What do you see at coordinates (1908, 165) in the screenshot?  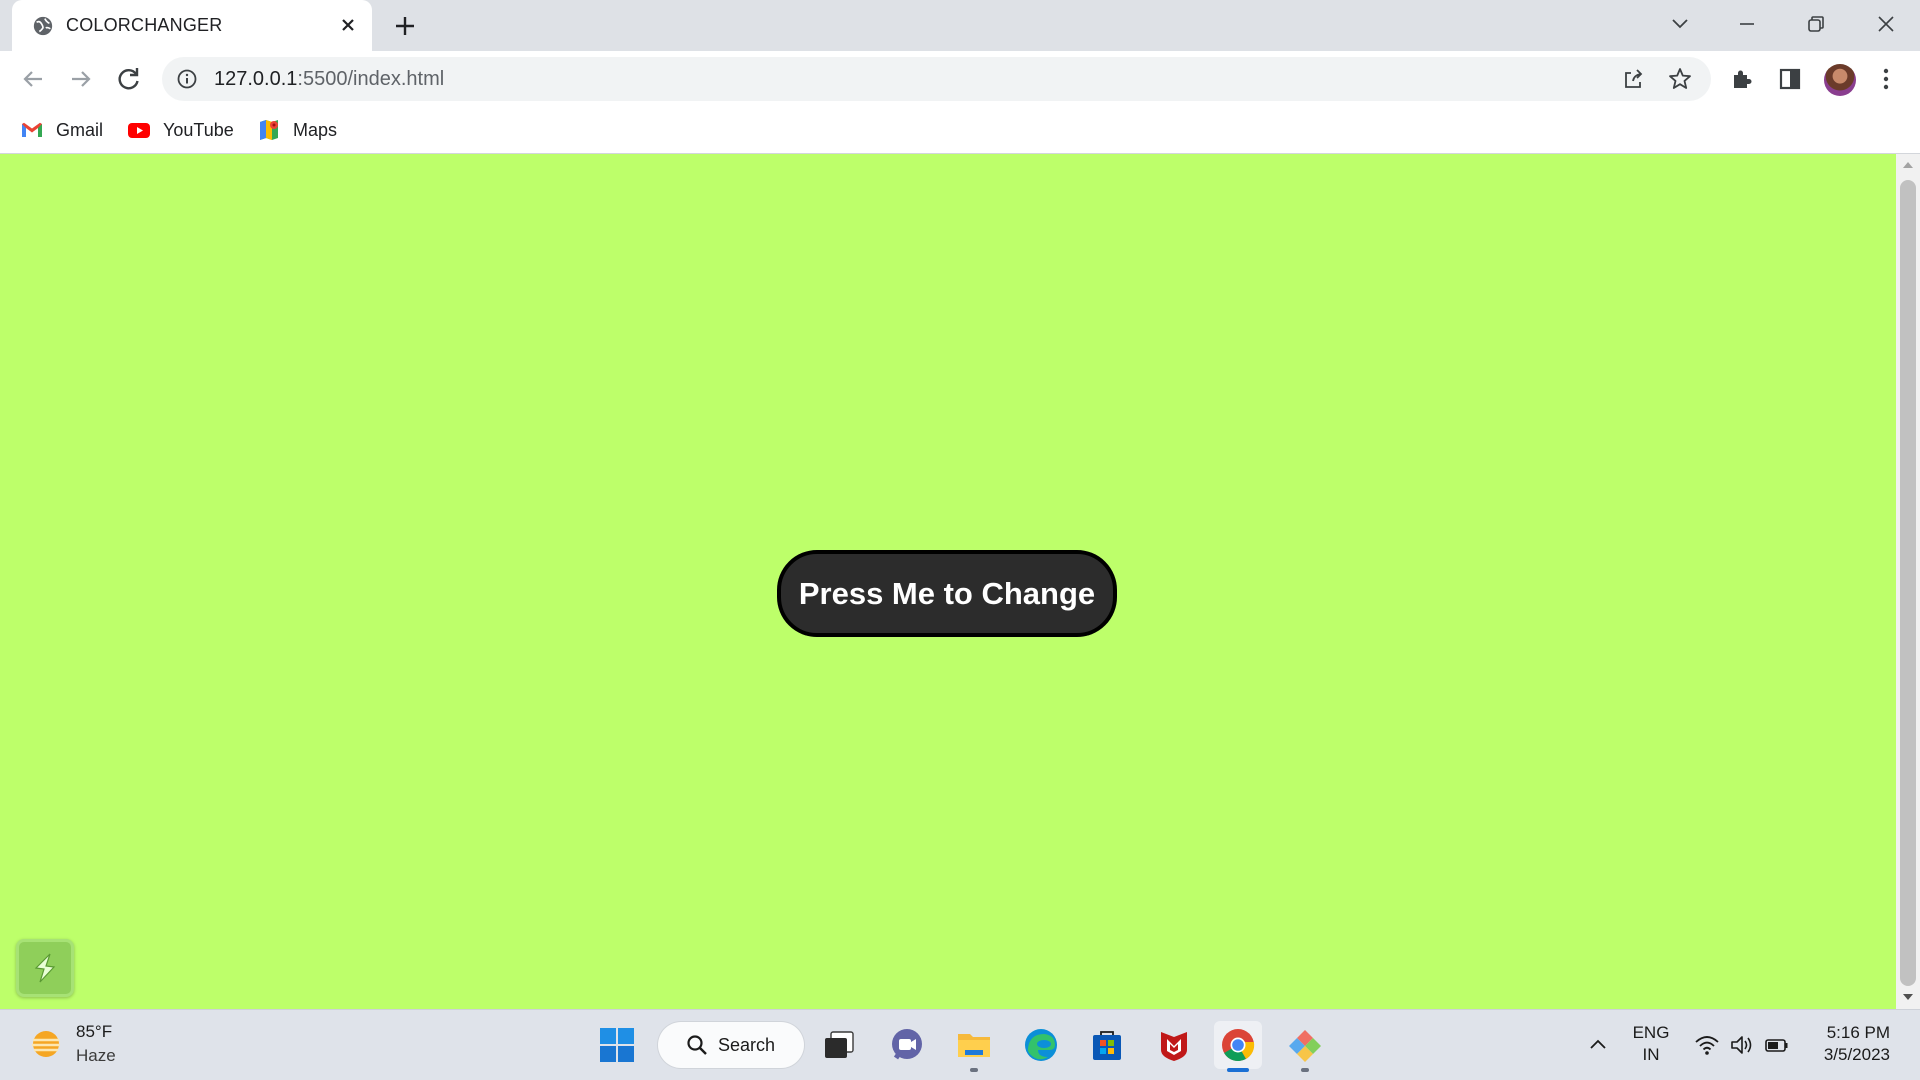 I see `scroll-up-icon` at bounding box center [1908, 165].